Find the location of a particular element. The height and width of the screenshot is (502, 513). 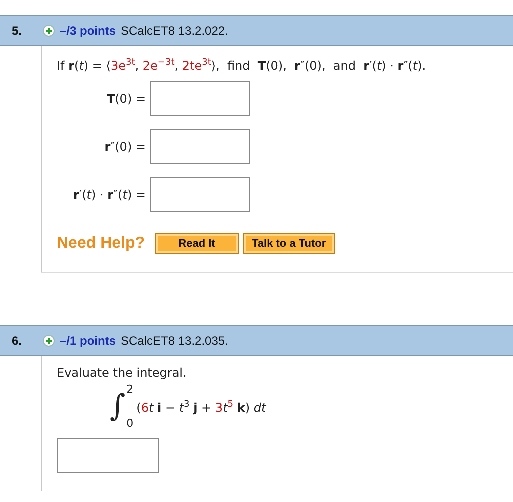

lower-limit: 0 is located at coordinates (130, 424).